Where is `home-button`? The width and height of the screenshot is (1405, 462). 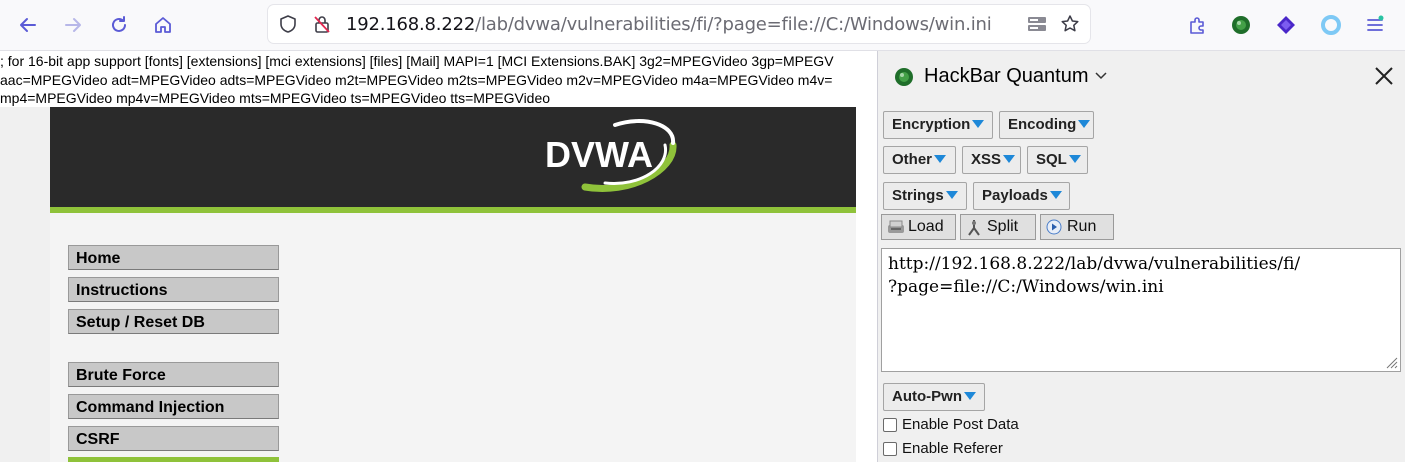
home-button is located at coordinates (163, 25).